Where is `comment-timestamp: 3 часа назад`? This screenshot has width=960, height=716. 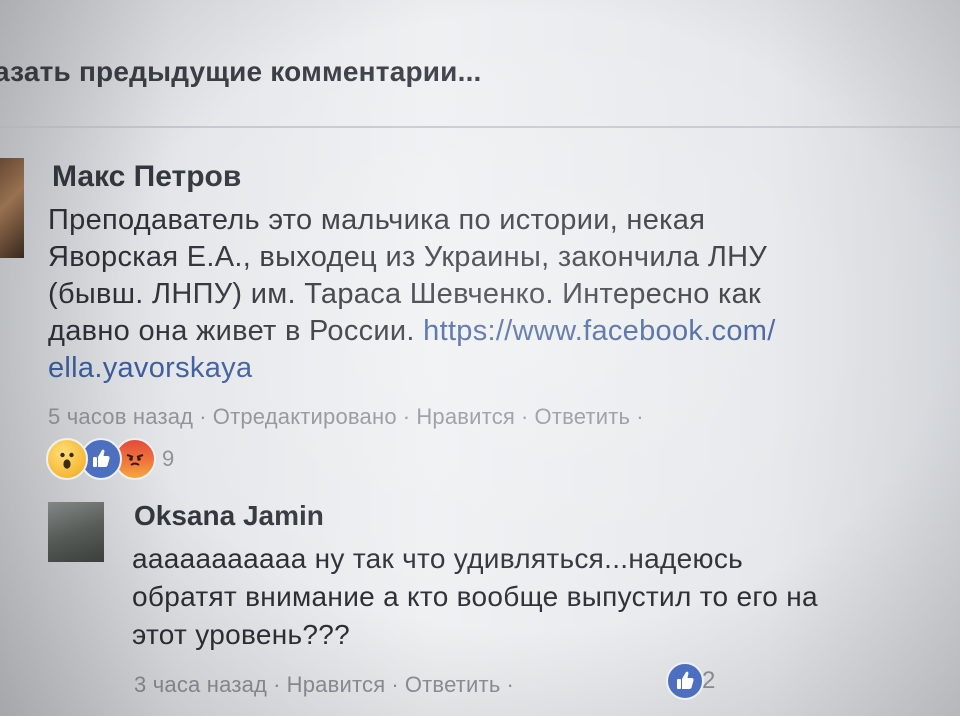 comment-timestamp: 3 часа назад is located at coordinates (200, 684).